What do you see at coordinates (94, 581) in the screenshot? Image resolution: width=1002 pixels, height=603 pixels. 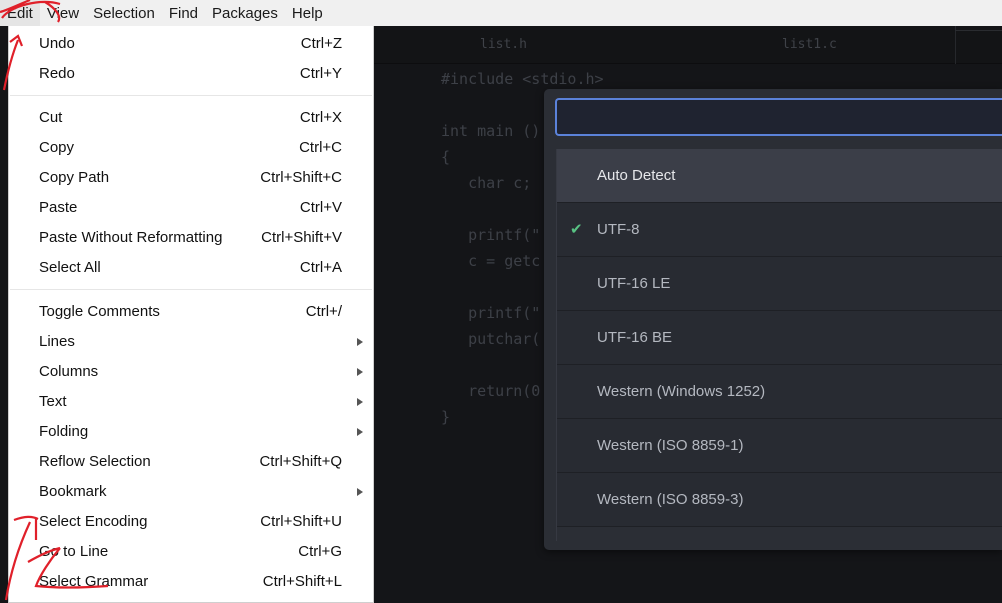 I see `menu-item-label: Select Grammar` at bounding box center [94, 581].